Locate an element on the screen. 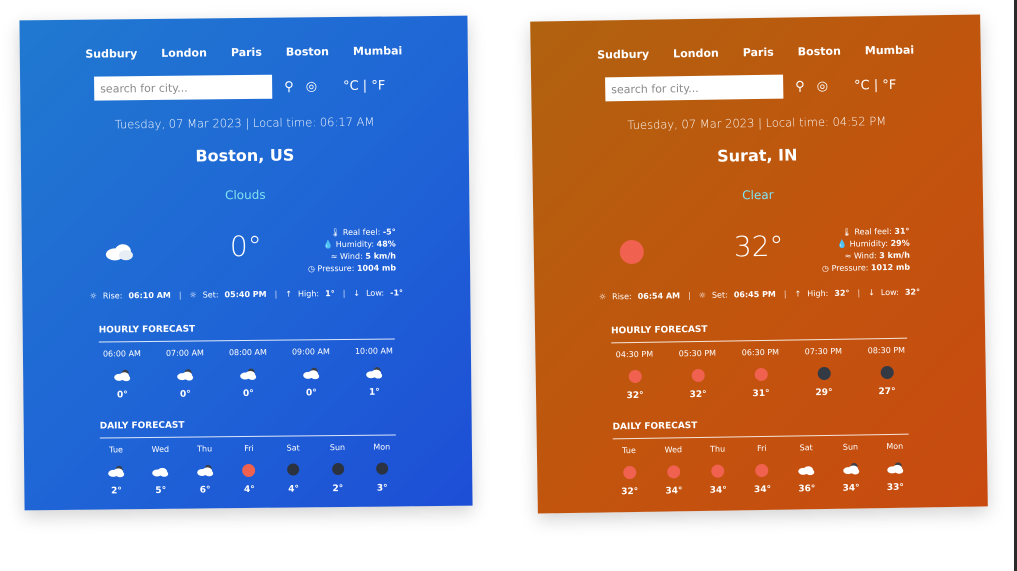  pressure-value: 1012 mb is located at coordinates (890, 267).